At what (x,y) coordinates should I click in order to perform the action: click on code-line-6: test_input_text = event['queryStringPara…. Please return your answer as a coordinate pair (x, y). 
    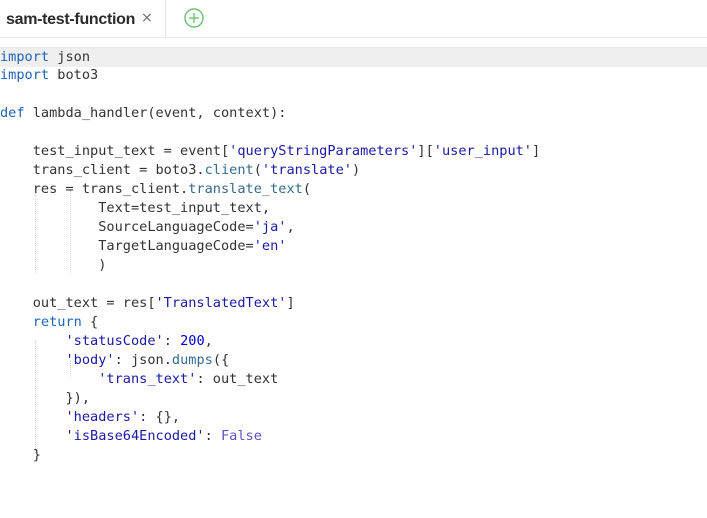
    Looking at the image, I should click on (353, 151).